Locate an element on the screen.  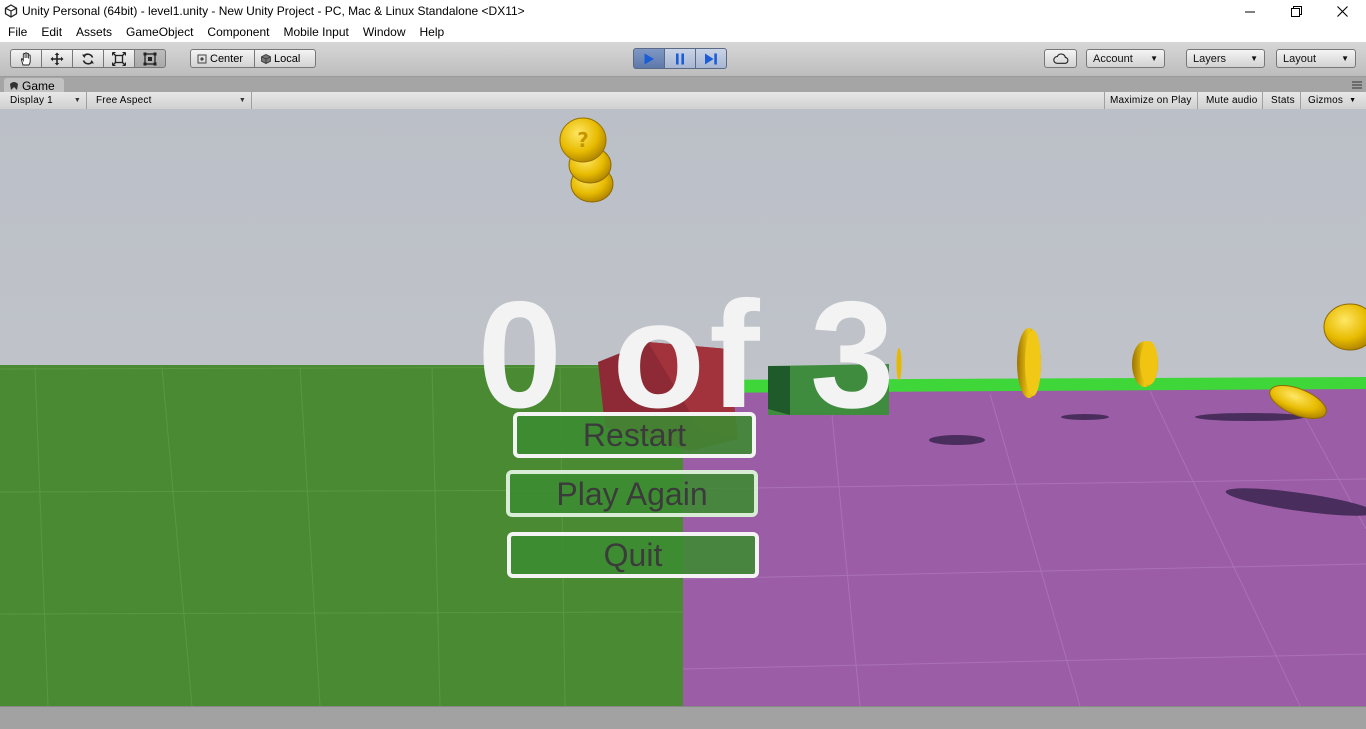
hand-tool-icon is located at coordinates (25, 58).